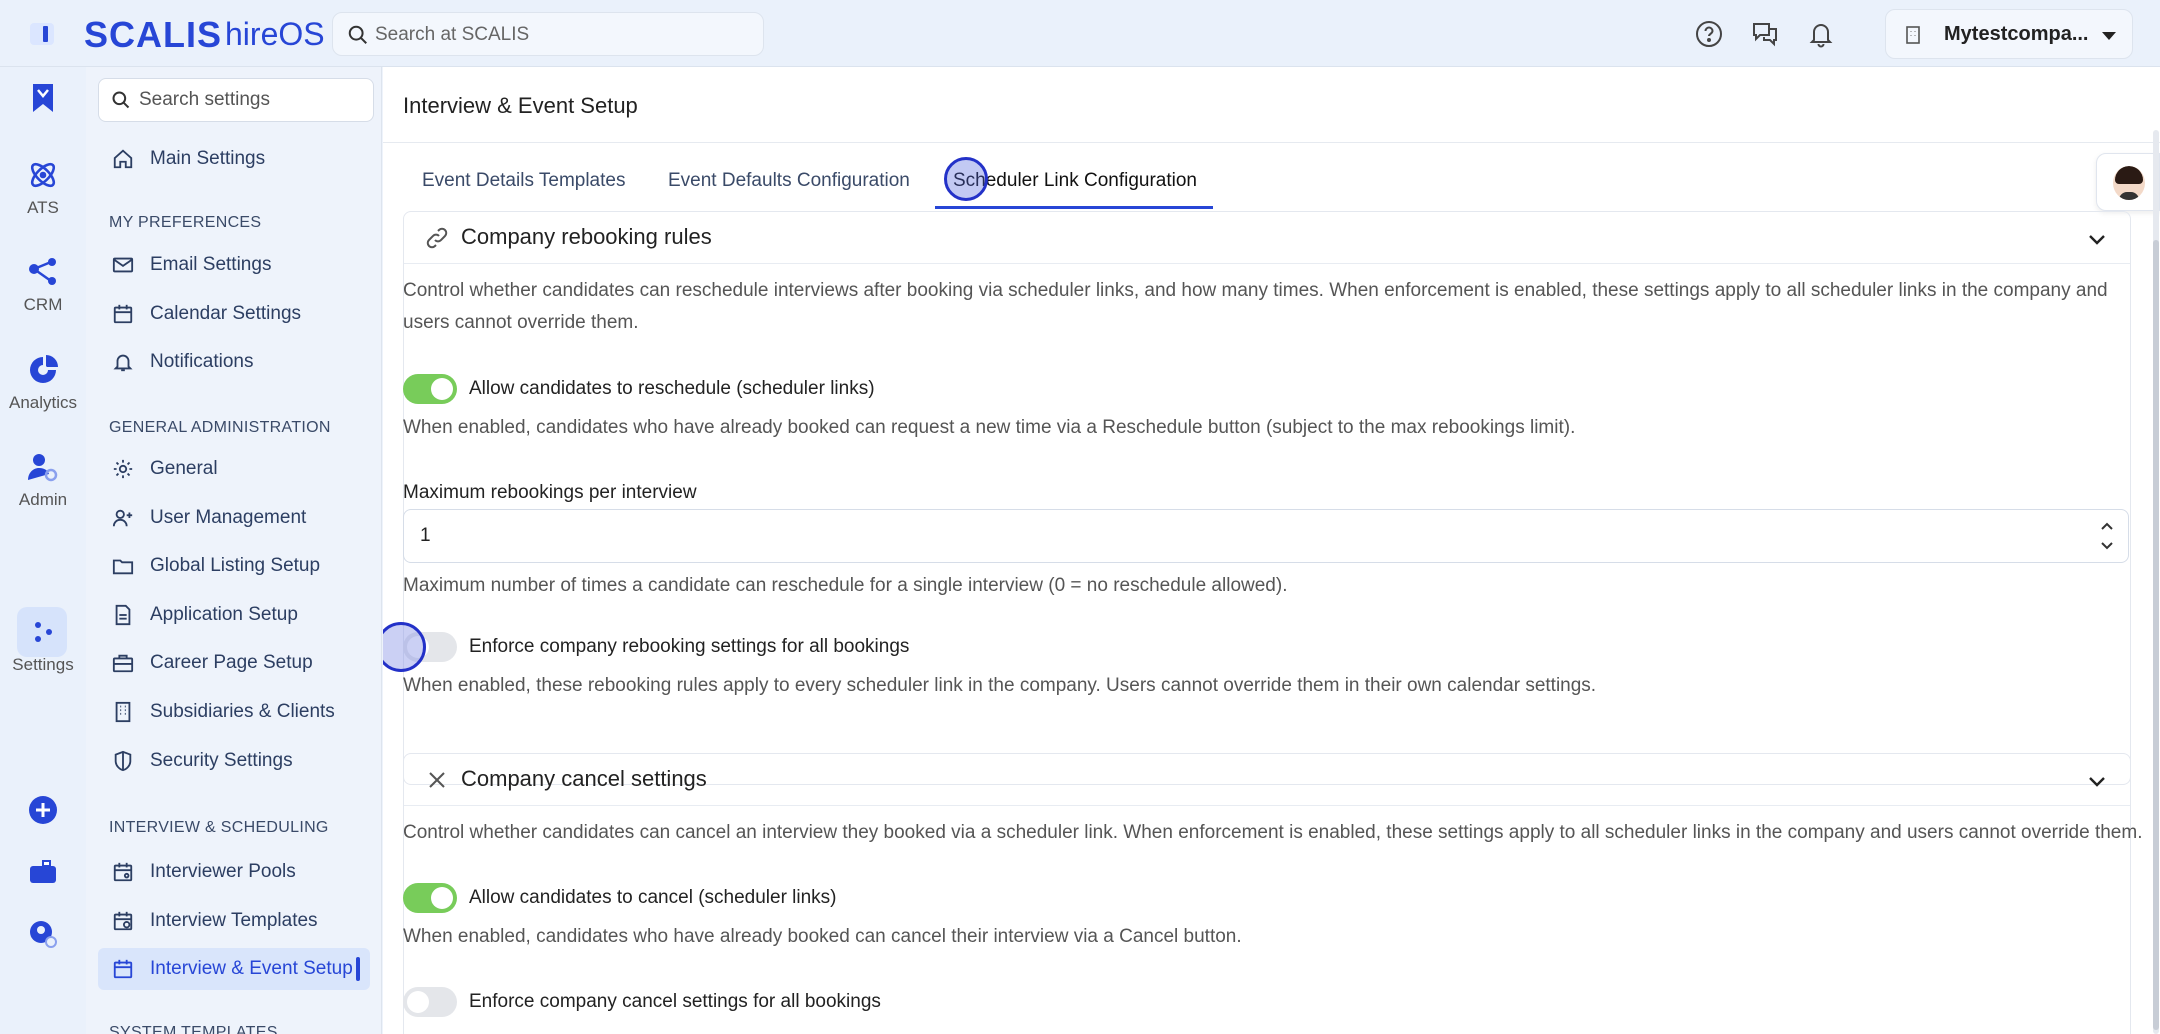 This screenshot has width=2160, height=1034. I want to click on user-gear-icon, so click(43, 934).